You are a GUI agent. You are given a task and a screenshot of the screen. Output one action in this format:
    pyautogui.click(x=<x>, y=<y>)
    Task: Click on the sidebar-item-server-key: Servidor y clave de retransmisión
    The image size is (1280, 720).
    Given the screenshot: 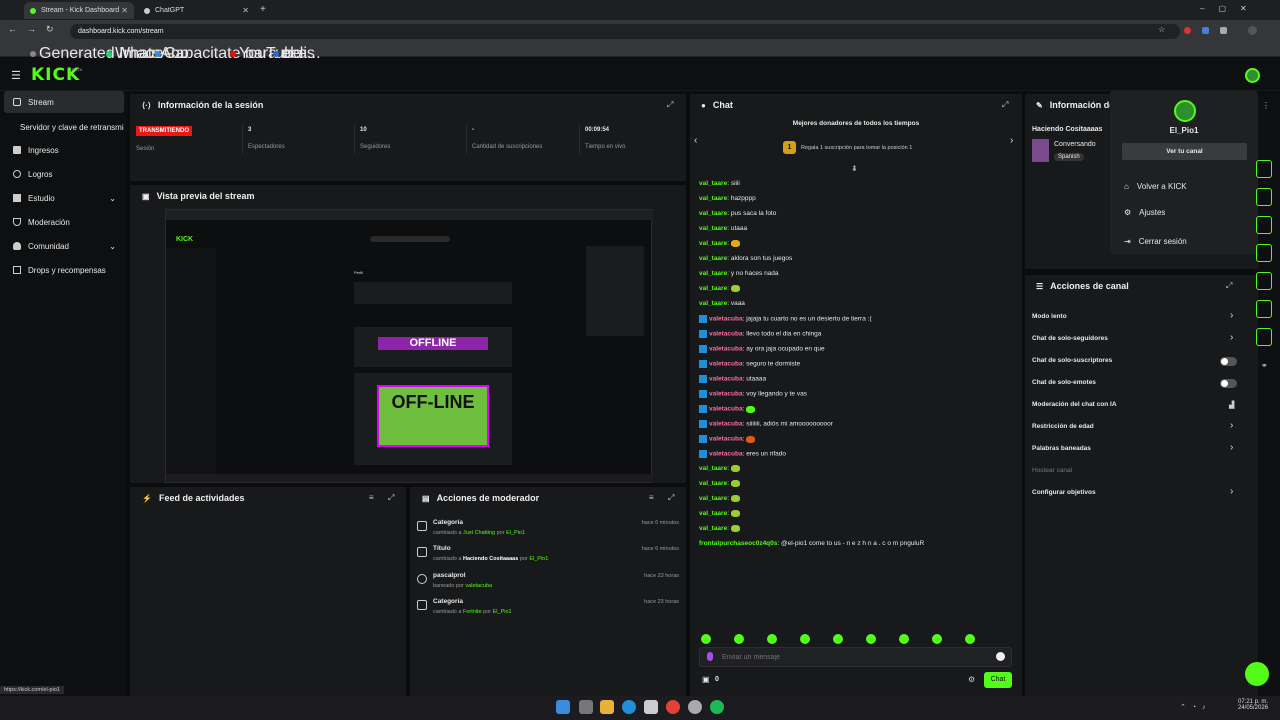 What is the action you would take?
    pyautogui.click(x=64, y=127)
    